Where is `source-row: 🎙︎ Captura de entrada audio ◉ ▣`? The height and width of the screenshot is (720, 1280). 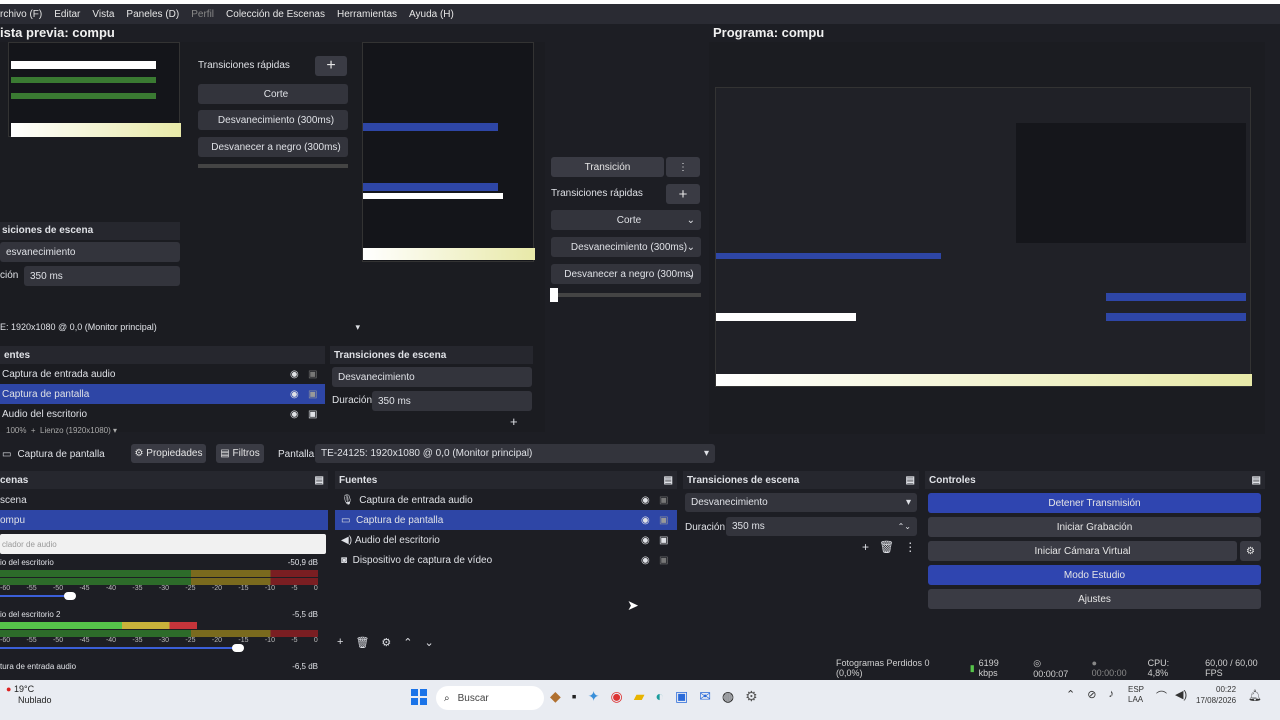 source-row: 🎙︎ Captura de entrada audio ◉ ▣ is located at coordinates (506, 500).